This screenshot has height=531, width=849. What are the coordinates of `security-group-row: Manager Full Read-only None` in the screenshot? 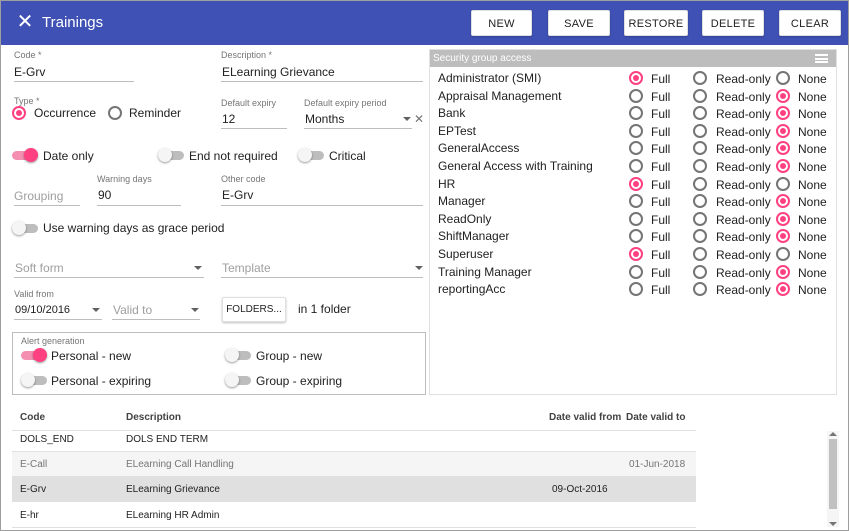 It's located at (633, 201).